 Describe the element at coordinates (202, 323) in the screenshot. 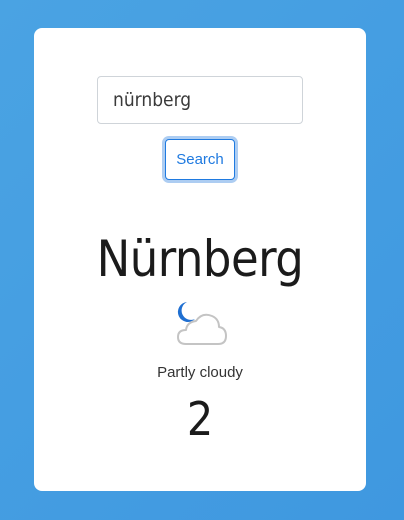

I see `partly-cloudy-night-icon` at that location.